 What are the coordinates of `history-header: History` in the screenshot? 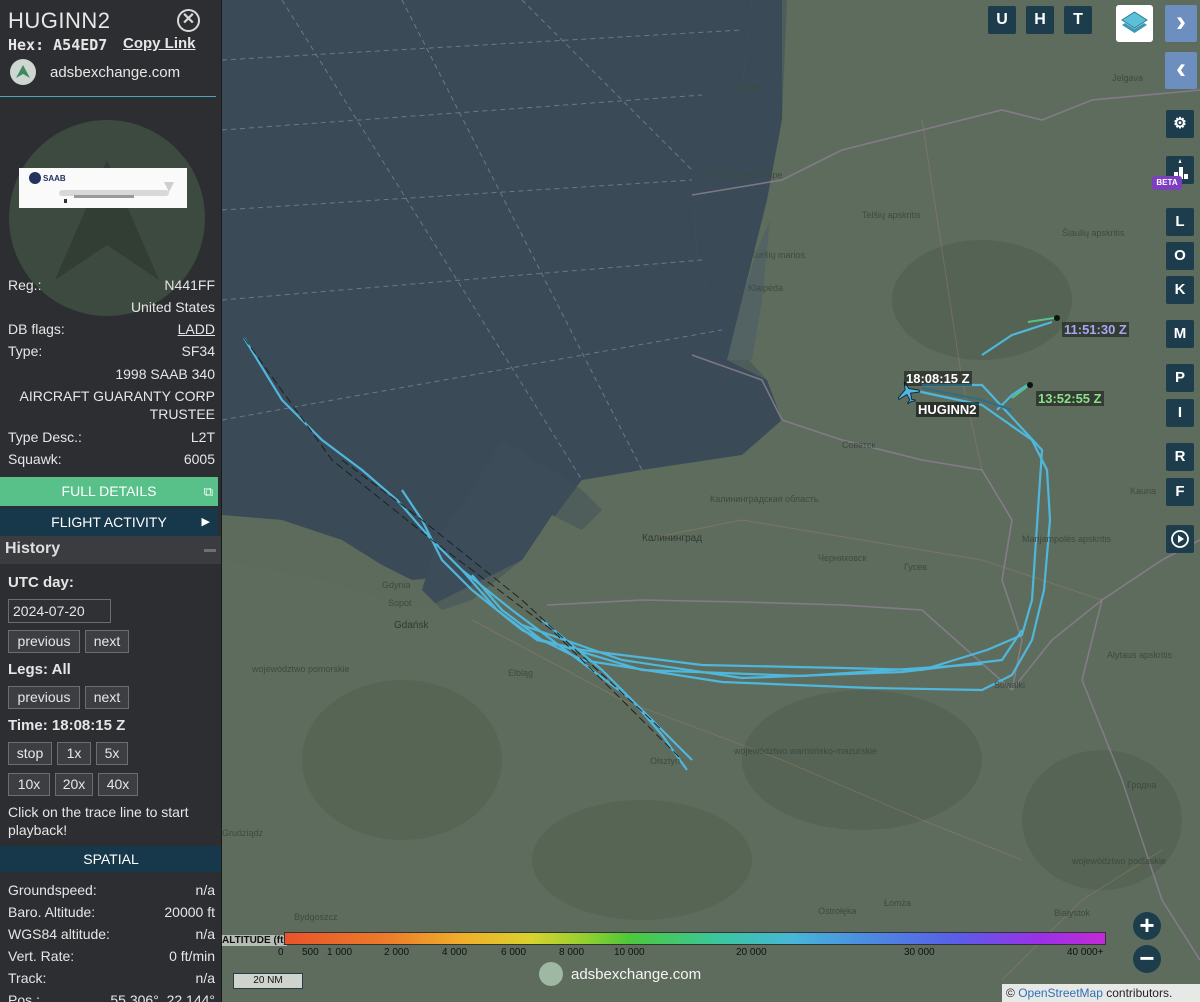 It's located at (110, 550).